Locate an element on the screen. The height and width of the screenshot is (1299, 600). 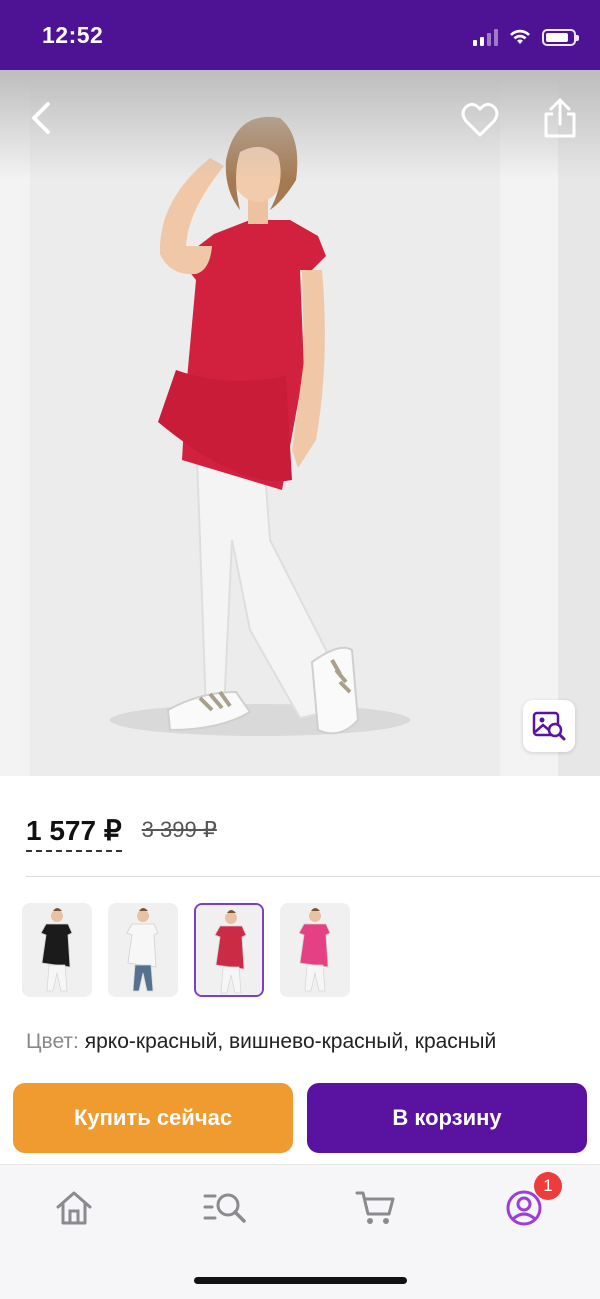
current-price: 1 577 ₽ is located at coordinates (74, 834).